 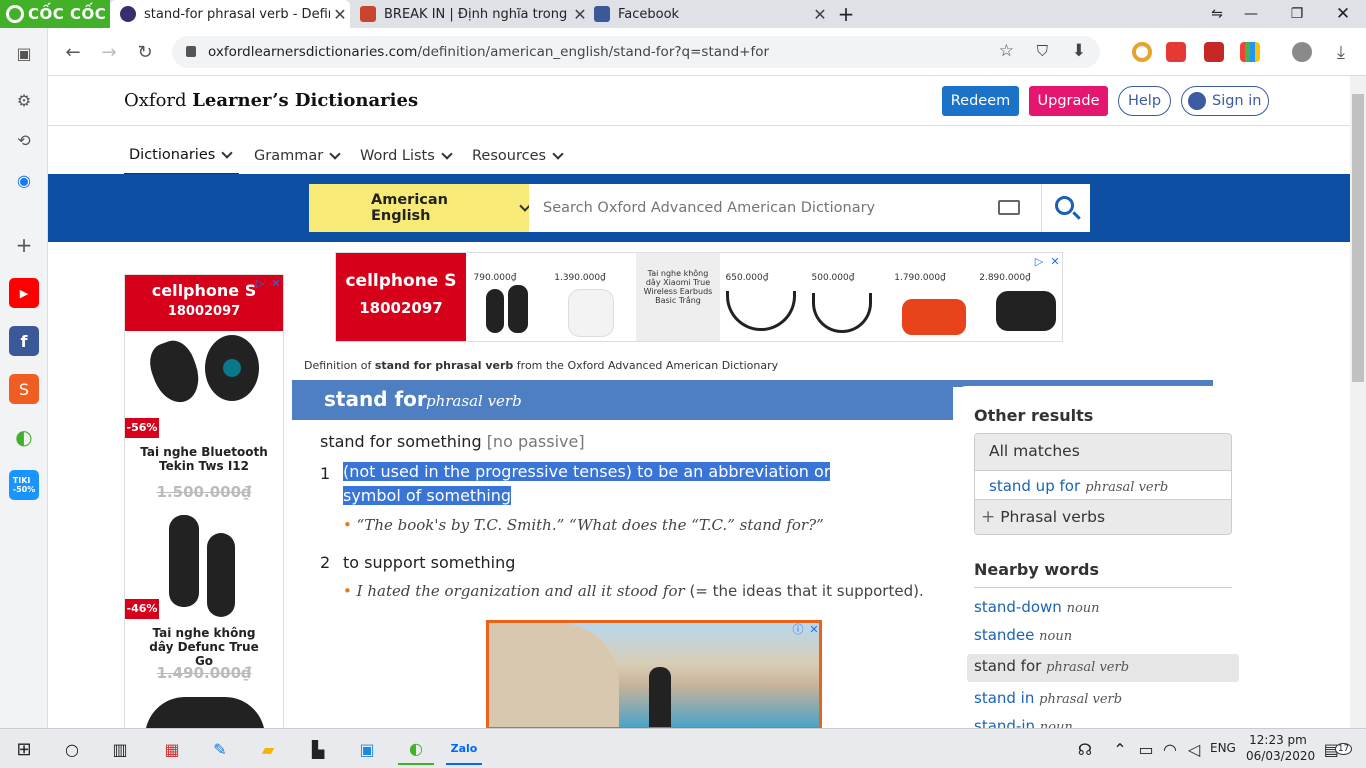 What do you see at coordinates (1225, 101) in the screenshot?
I see `sign-in-button: Sign in` at bounding box center [1225, 101].